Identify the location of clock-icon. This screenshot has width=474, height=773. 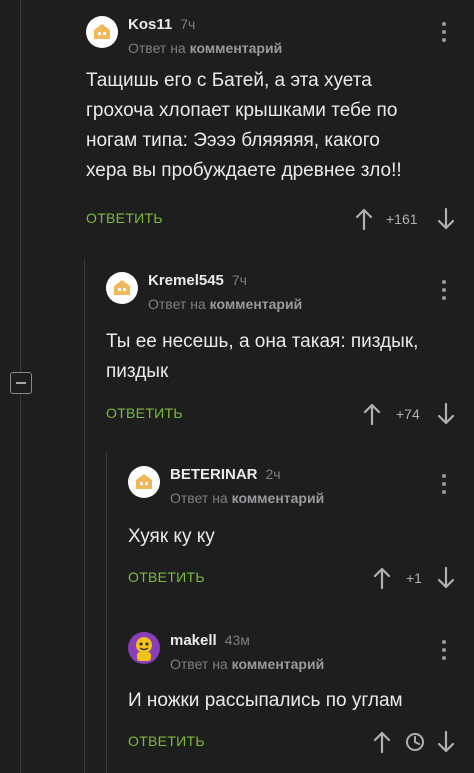
(415, 742).